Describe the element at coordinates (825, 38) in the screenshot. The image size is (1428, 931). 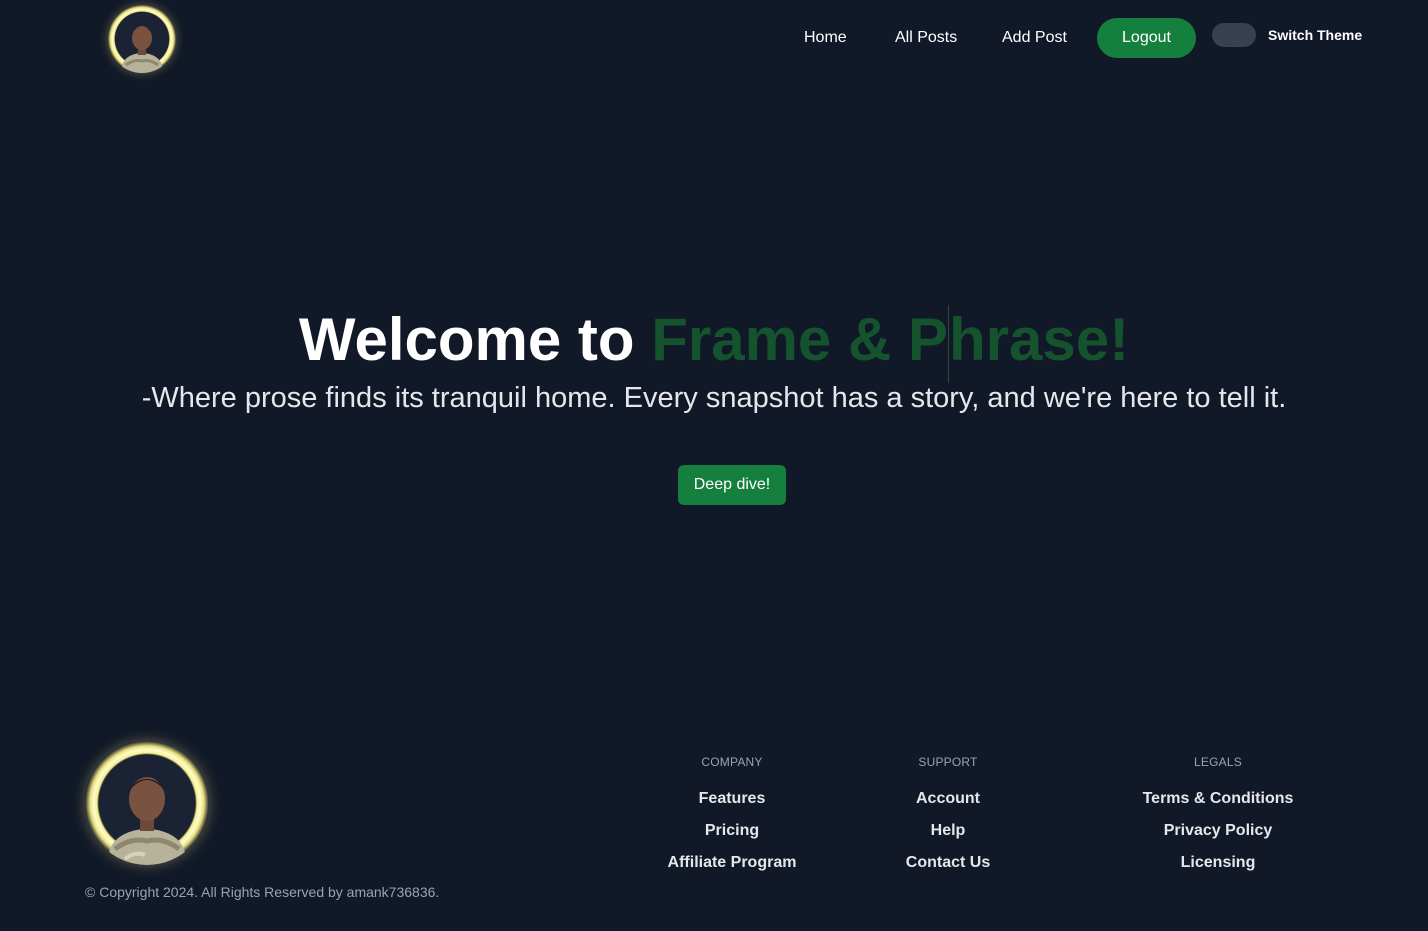
I see `nav-home: Home` at that location.